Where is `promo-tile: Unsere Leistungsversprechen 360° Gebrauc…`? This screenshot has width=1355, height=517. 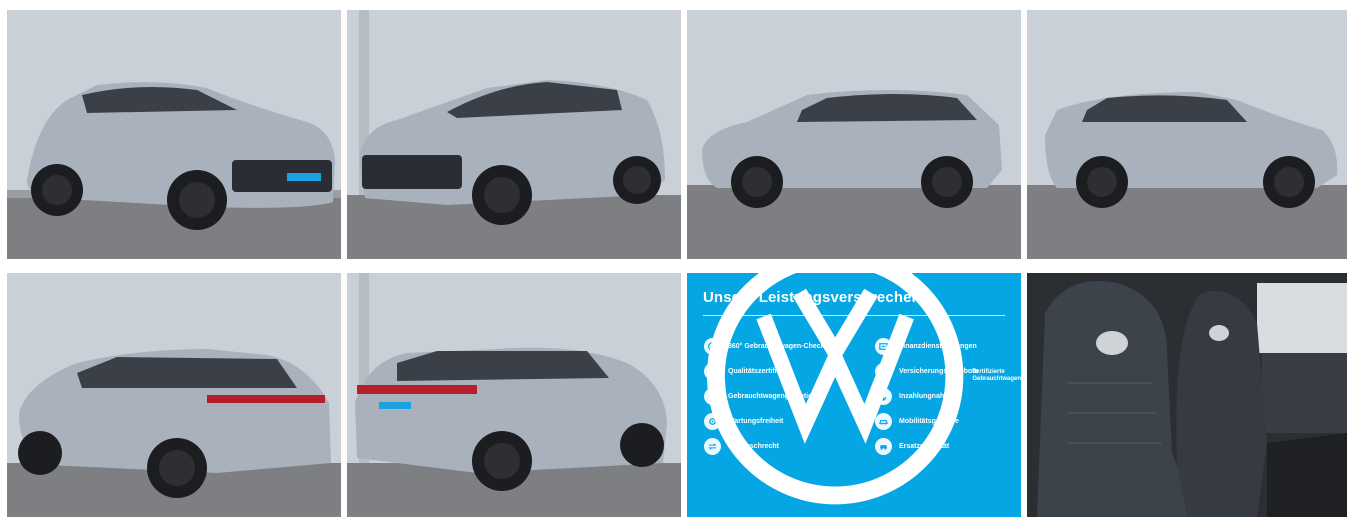
promo-tile: Unsere Leistungsversprechen 360° Gebrauc… is located at coordinates (854, 395).